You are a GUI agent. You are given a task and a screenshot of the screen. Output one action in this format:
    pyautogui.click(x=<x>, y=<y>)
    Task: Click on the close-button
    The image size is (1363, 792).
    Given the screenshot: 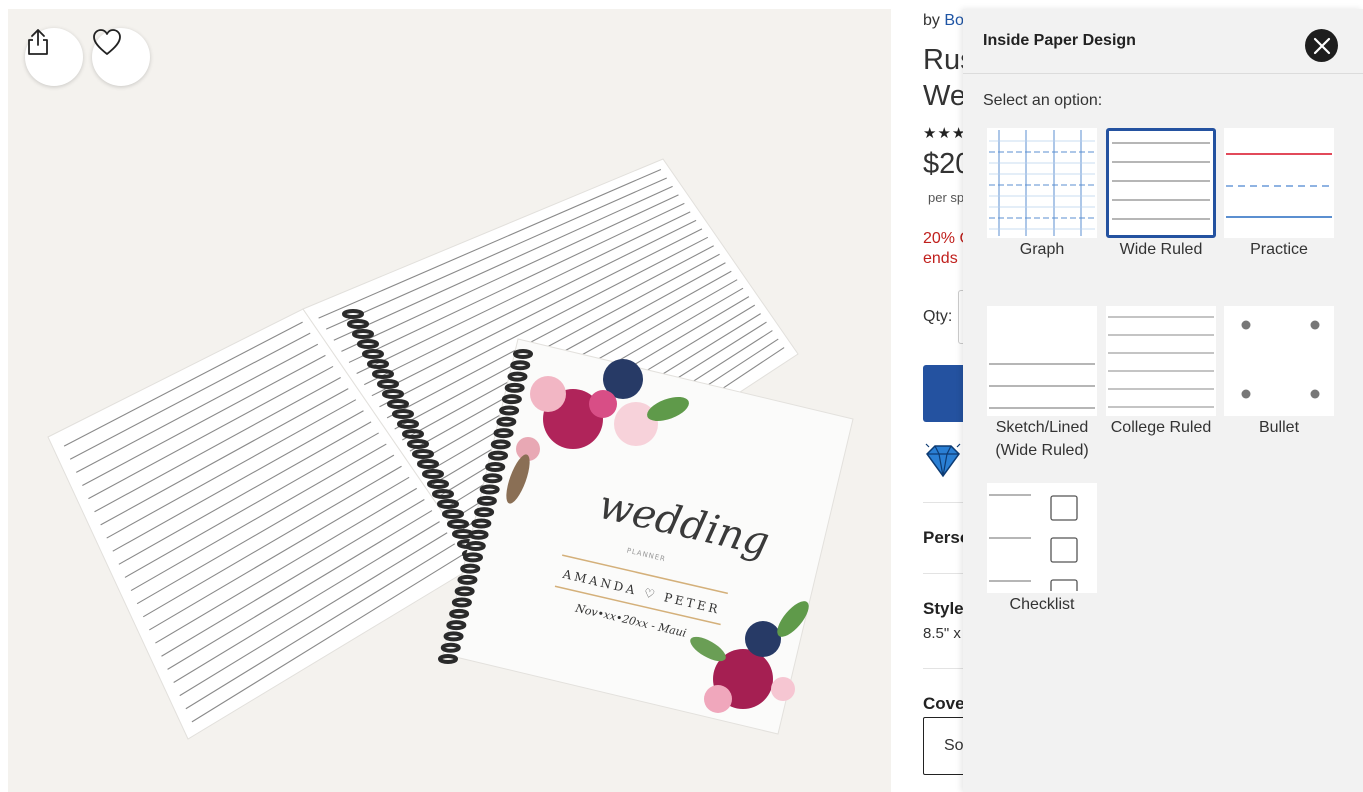 What is the action you would take?
    pyautogui.click(x=1321, y=45)
    